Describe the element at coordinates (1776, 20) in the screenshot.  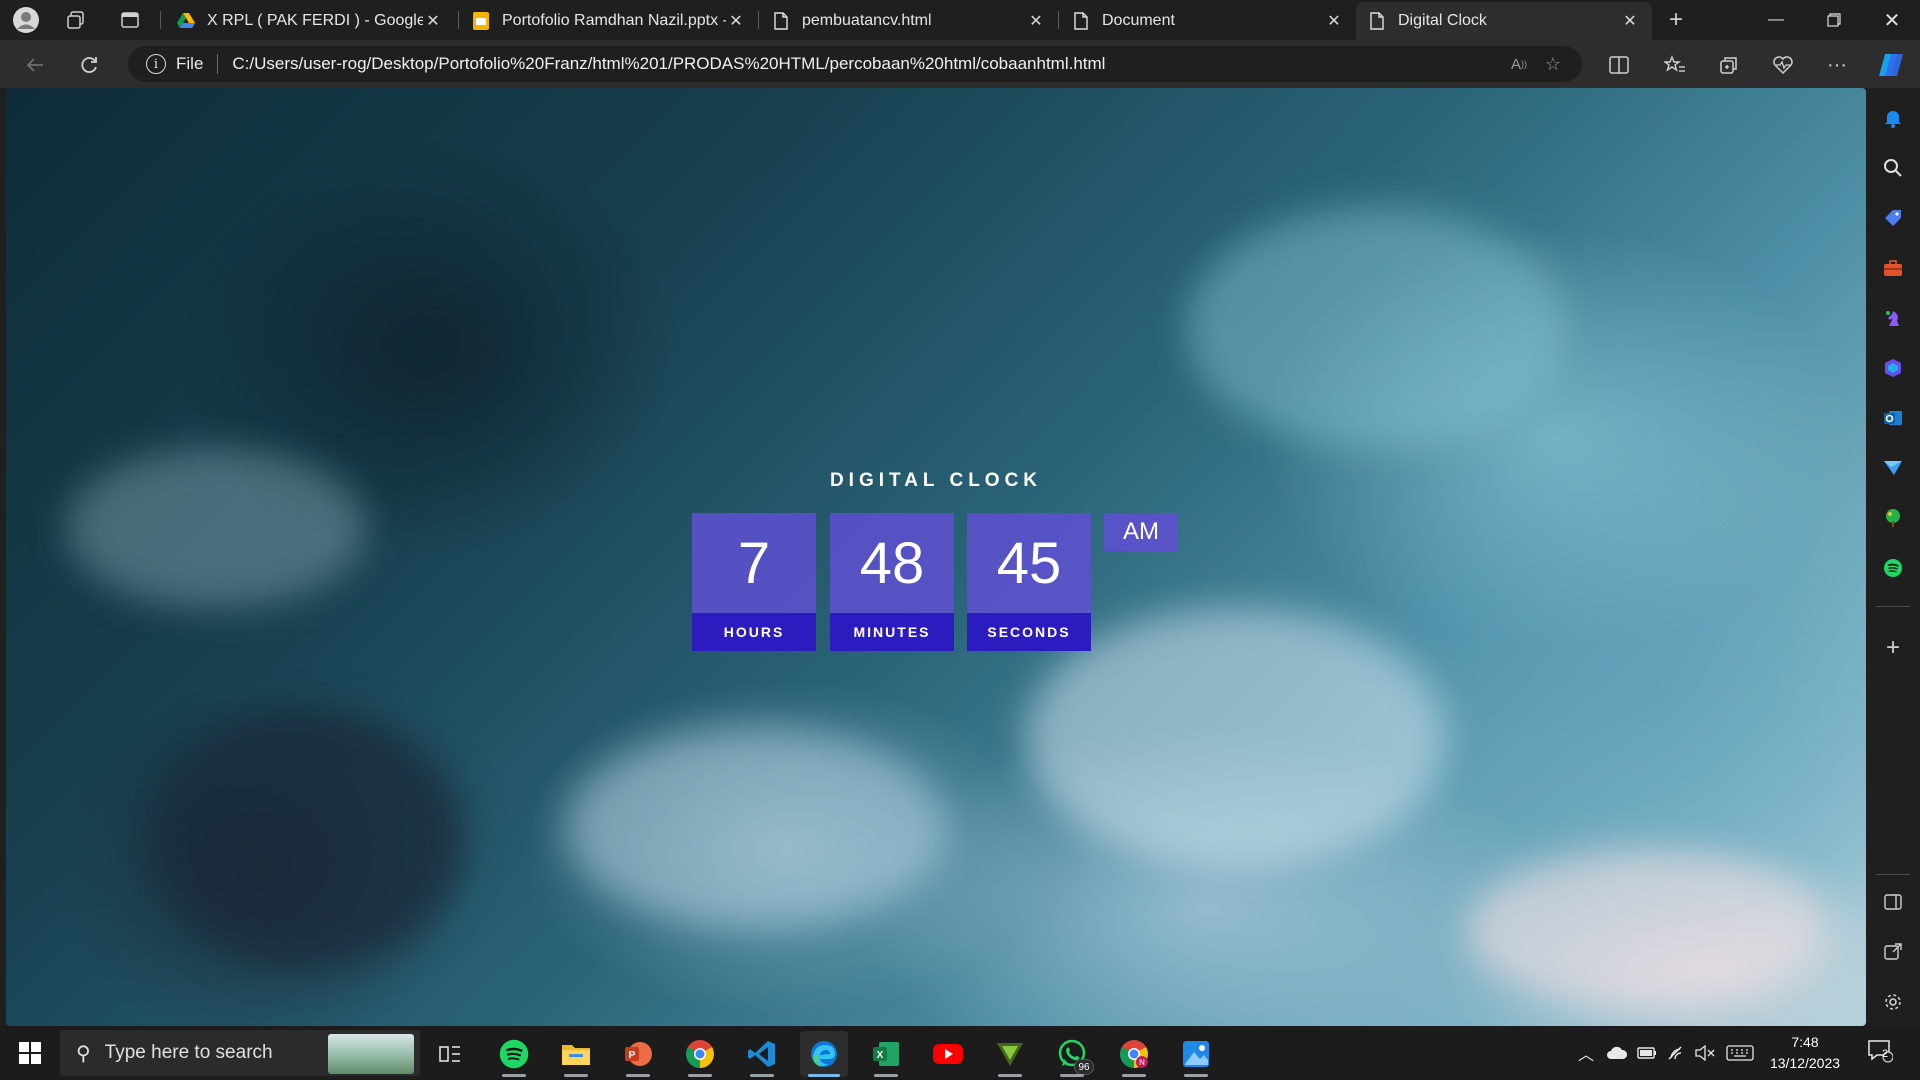
I see `minimize-button: —` at that location.